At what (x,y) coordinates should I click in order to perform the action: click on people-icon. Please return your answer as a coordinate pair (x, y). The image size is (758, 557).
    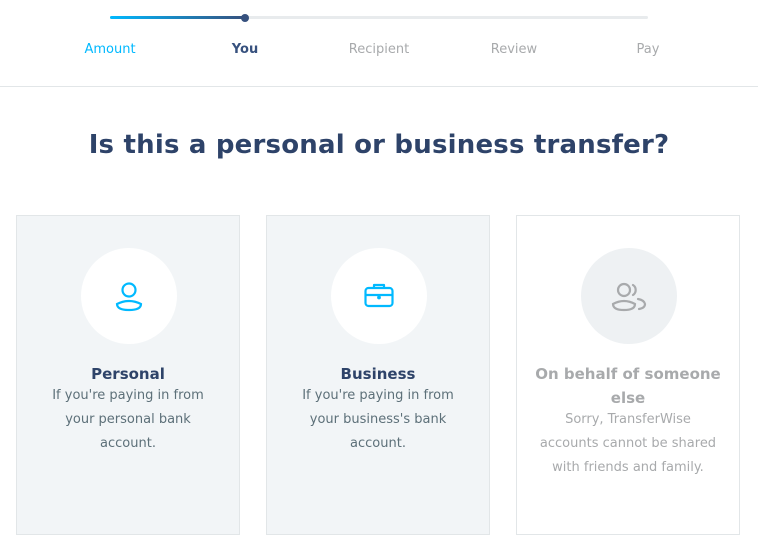
    Looking at the image, I should click on (629, 296).